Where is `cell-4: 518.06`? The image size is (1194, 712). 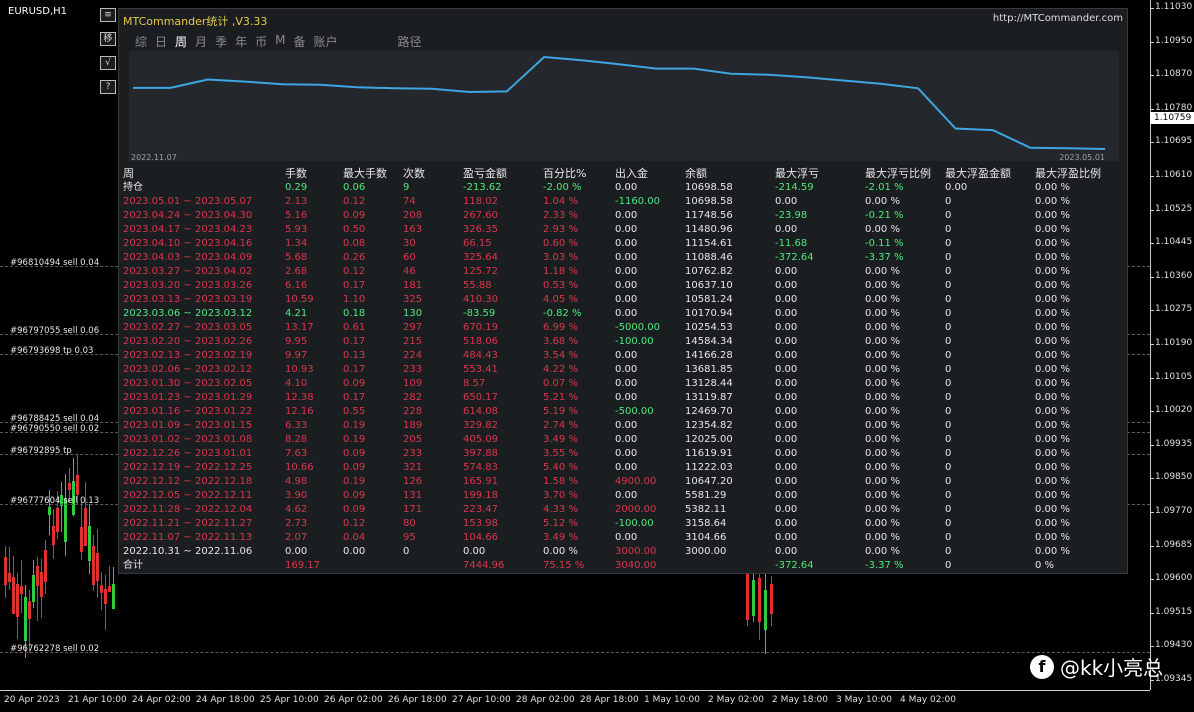 cell-4: 518.06 is located at coordinates (480, 341).